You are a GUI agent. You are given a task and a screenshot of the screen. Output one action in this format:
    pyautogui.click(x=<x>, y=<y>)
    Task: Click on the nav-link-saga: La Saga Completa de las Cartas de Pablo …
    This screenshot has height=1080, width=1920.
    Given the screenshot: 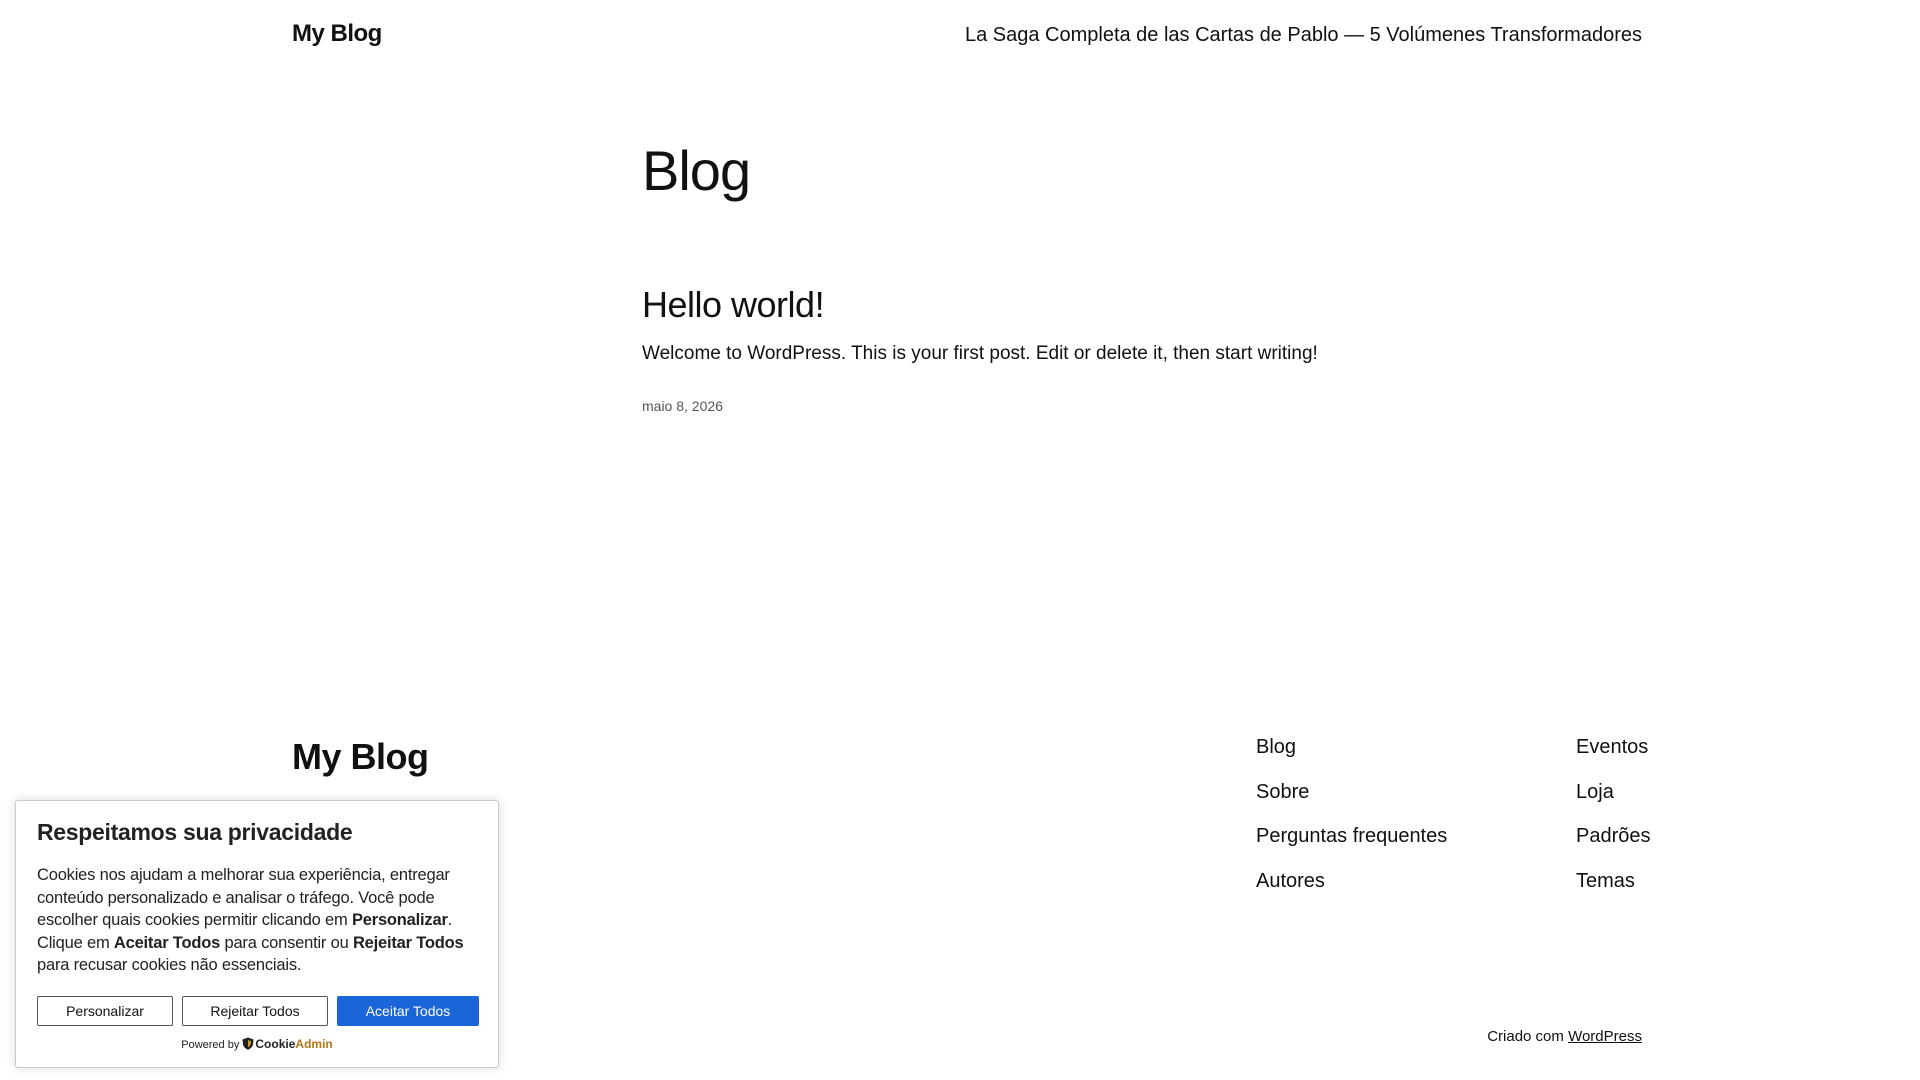 What is the action you would take?
    pyautogui.click(x=1303, y=35)
    